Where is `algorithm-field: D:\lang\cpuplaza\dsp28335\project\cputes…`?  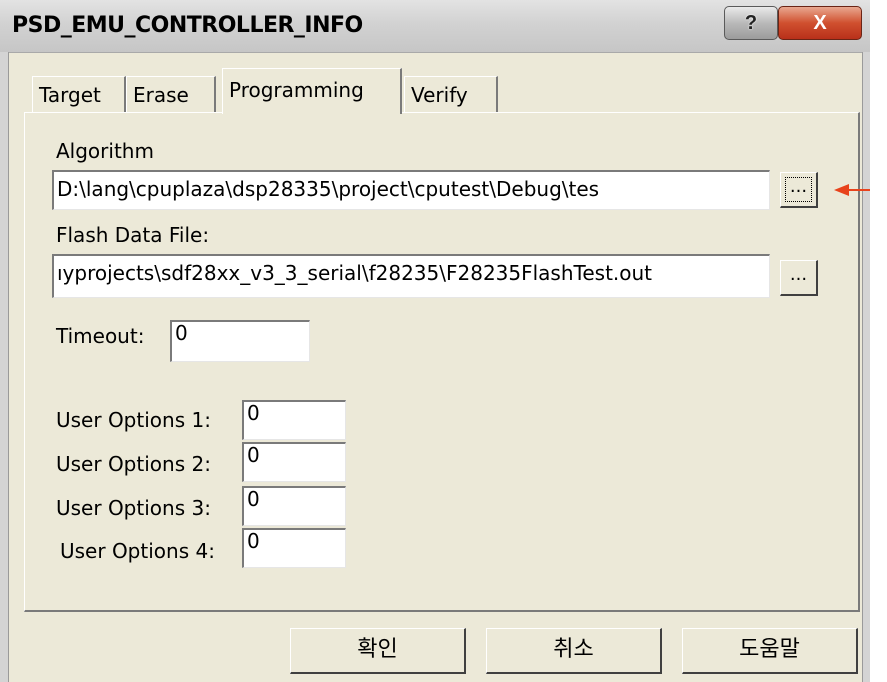
algorithm-field: D:\lang\cpuplaza\dsp28335\project\cputes… is located at coordinates (411, 190).